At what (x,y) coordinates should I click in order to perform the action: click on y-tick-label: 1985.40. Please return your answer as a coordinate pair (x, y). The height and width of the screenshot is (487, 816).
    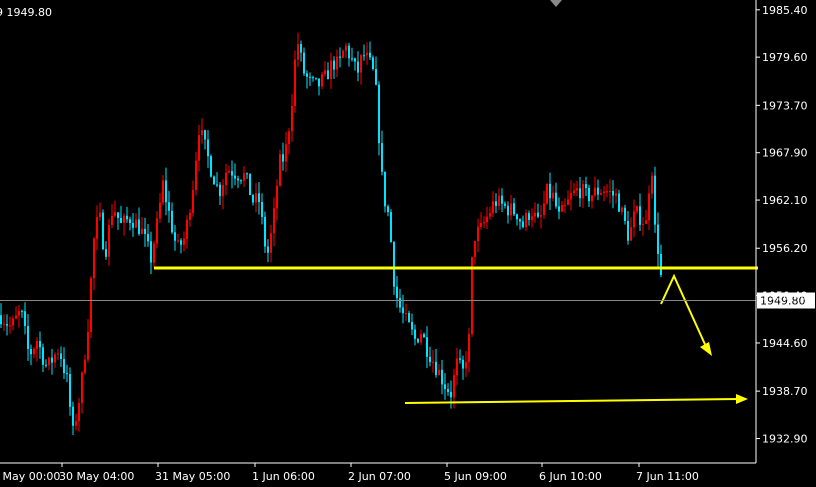
    Looking at the image, I should click on (785, 10).